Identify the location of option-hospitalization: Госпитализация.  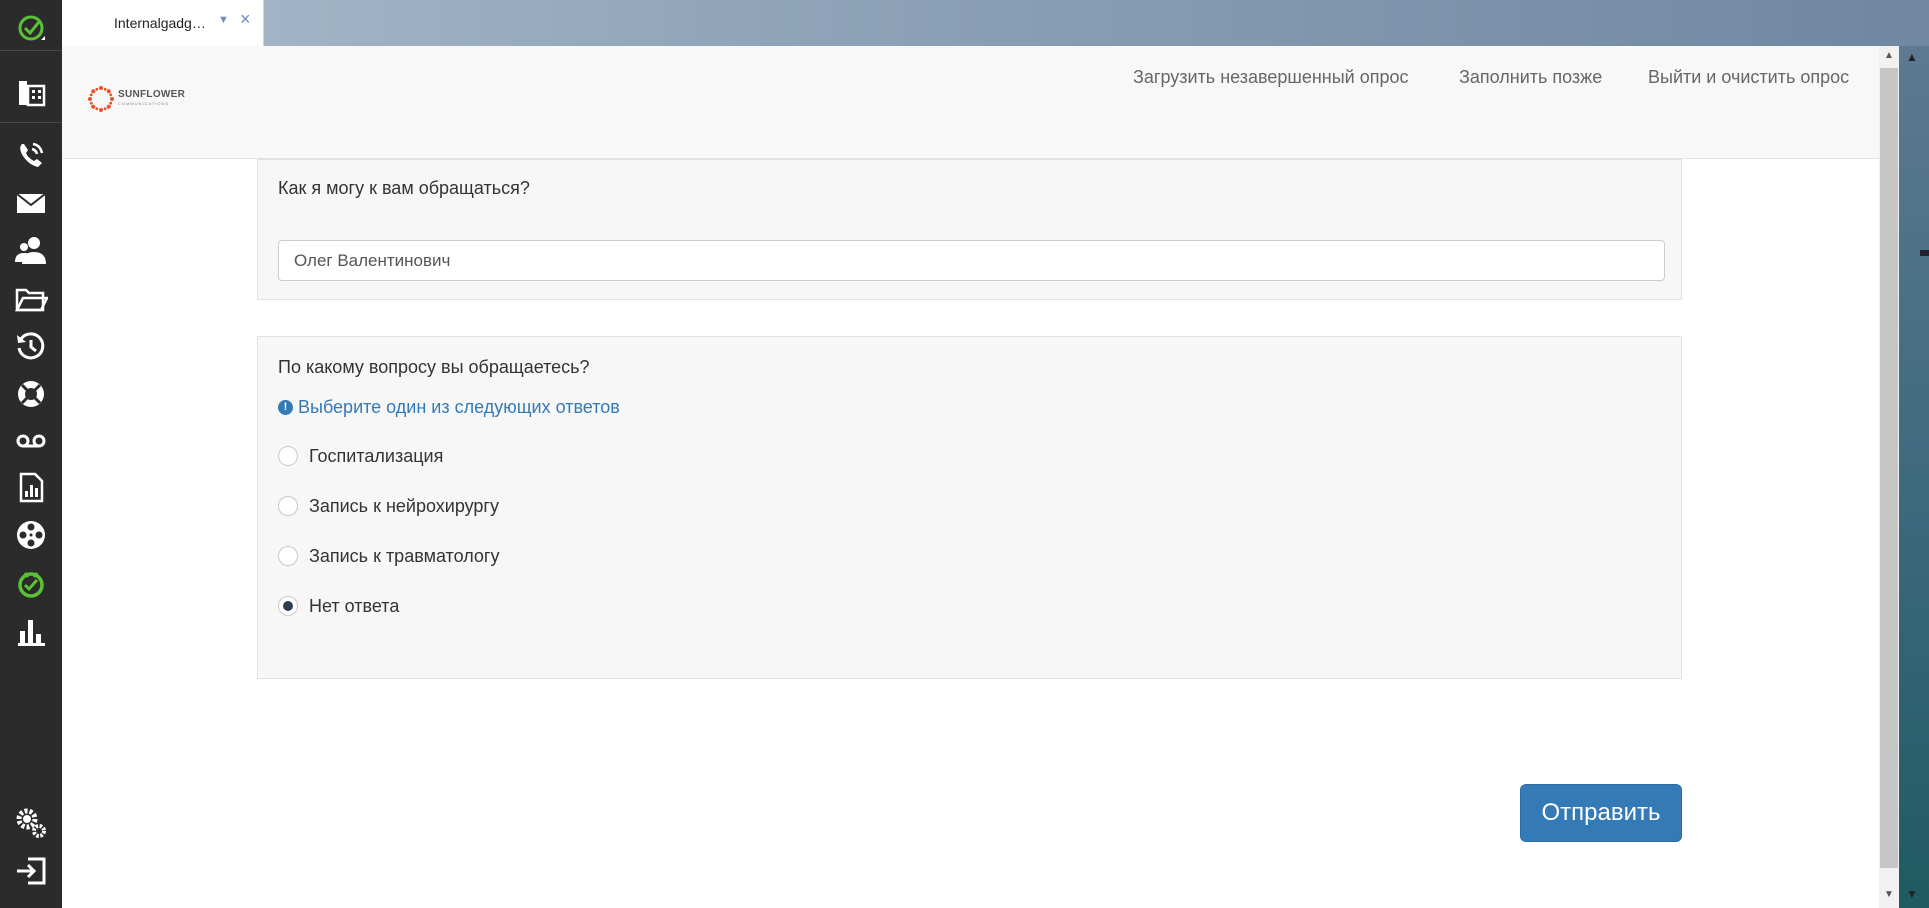
(360, 456).